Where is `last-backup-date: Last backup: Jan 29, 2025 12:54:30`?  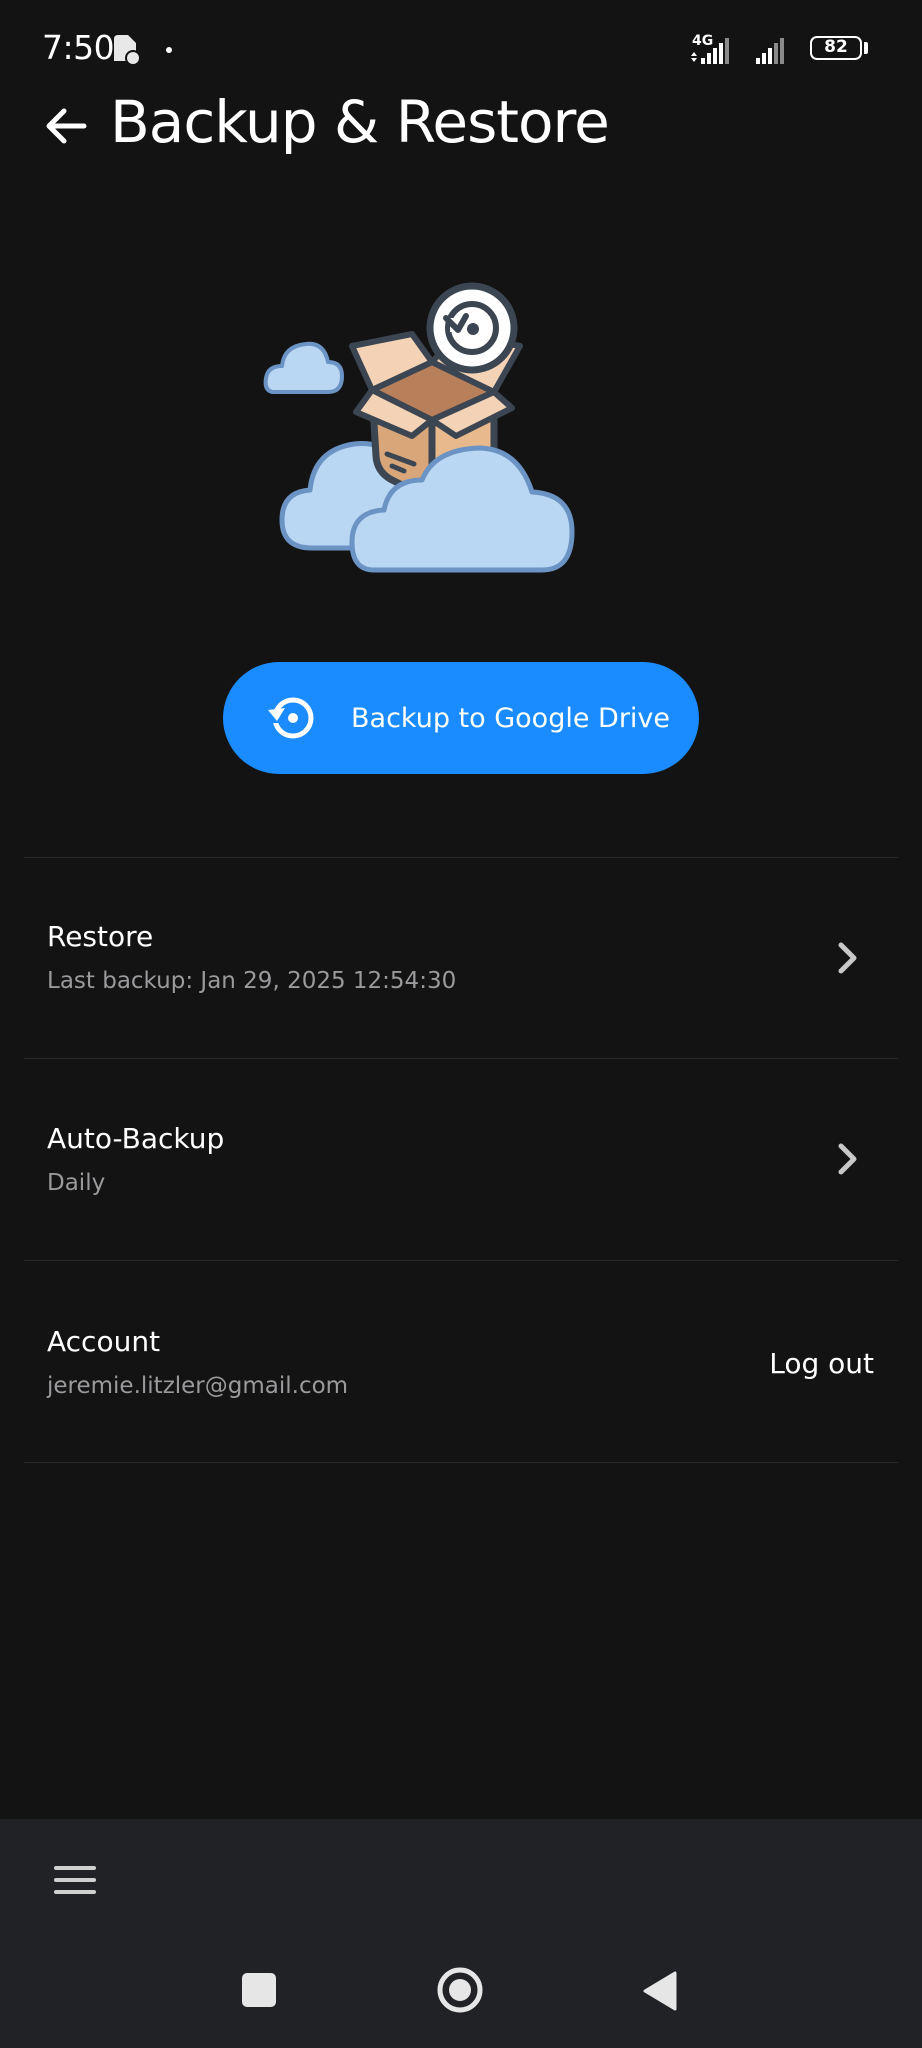 last-backup-date: Last backup: Jan 29, 2025 12:54:30 is located at coordinates (252, 981).